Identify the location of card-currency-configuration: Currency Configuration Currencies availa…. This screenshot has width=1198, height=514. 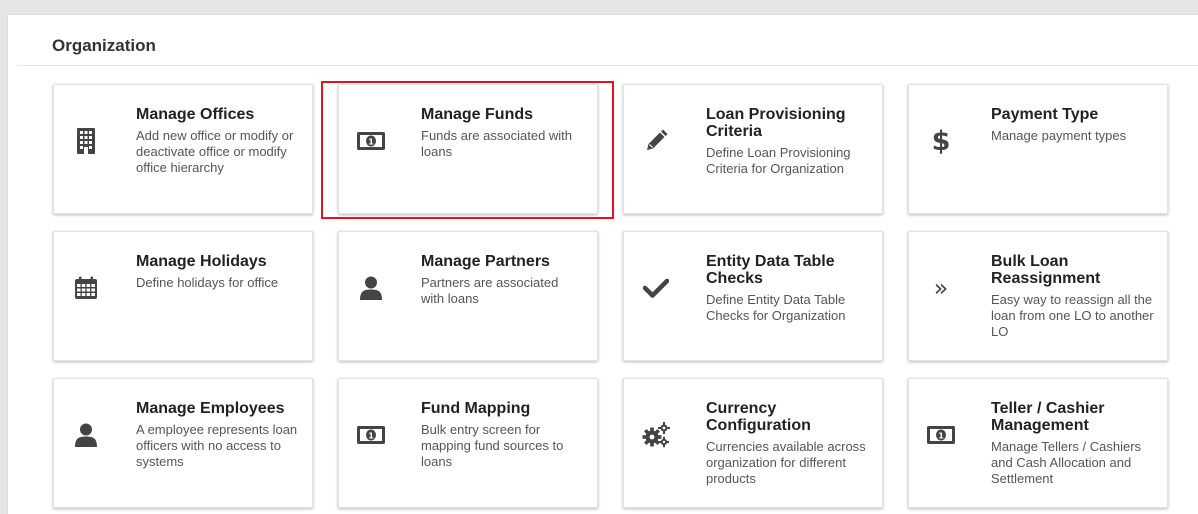
(753, 443).